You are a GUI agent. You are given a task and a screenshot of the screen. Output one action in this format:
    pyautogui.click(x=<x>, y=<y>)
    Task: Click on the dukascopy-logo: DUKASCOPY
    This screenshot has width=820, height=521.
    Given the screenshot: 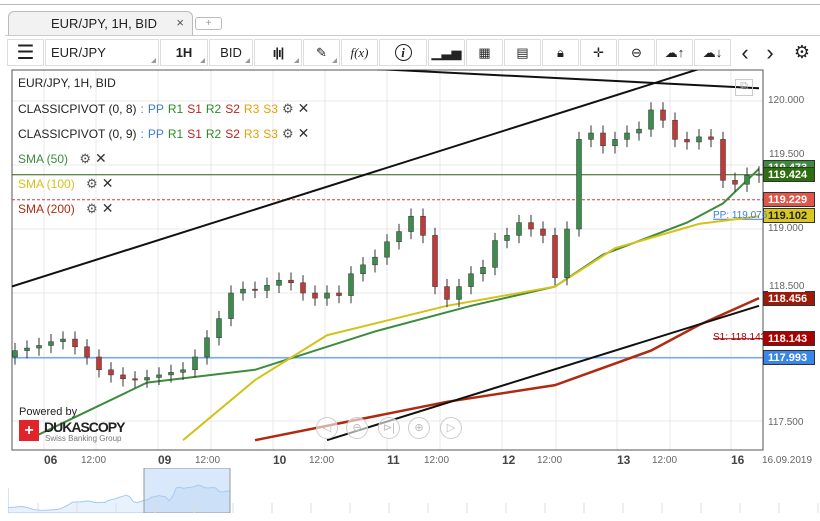 What is the action you would take?
    pyautogui.click(x=84, y=427)
    